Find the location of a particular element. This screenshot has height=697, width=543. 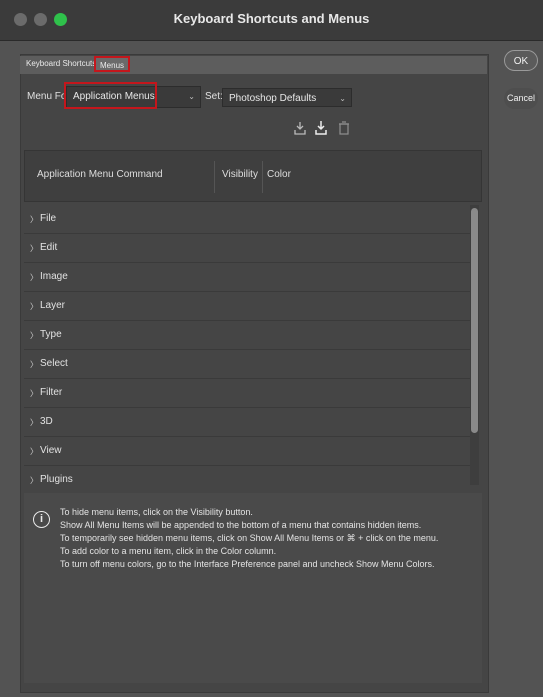

scrollbar-thumb is located at coordinates (474, 320).